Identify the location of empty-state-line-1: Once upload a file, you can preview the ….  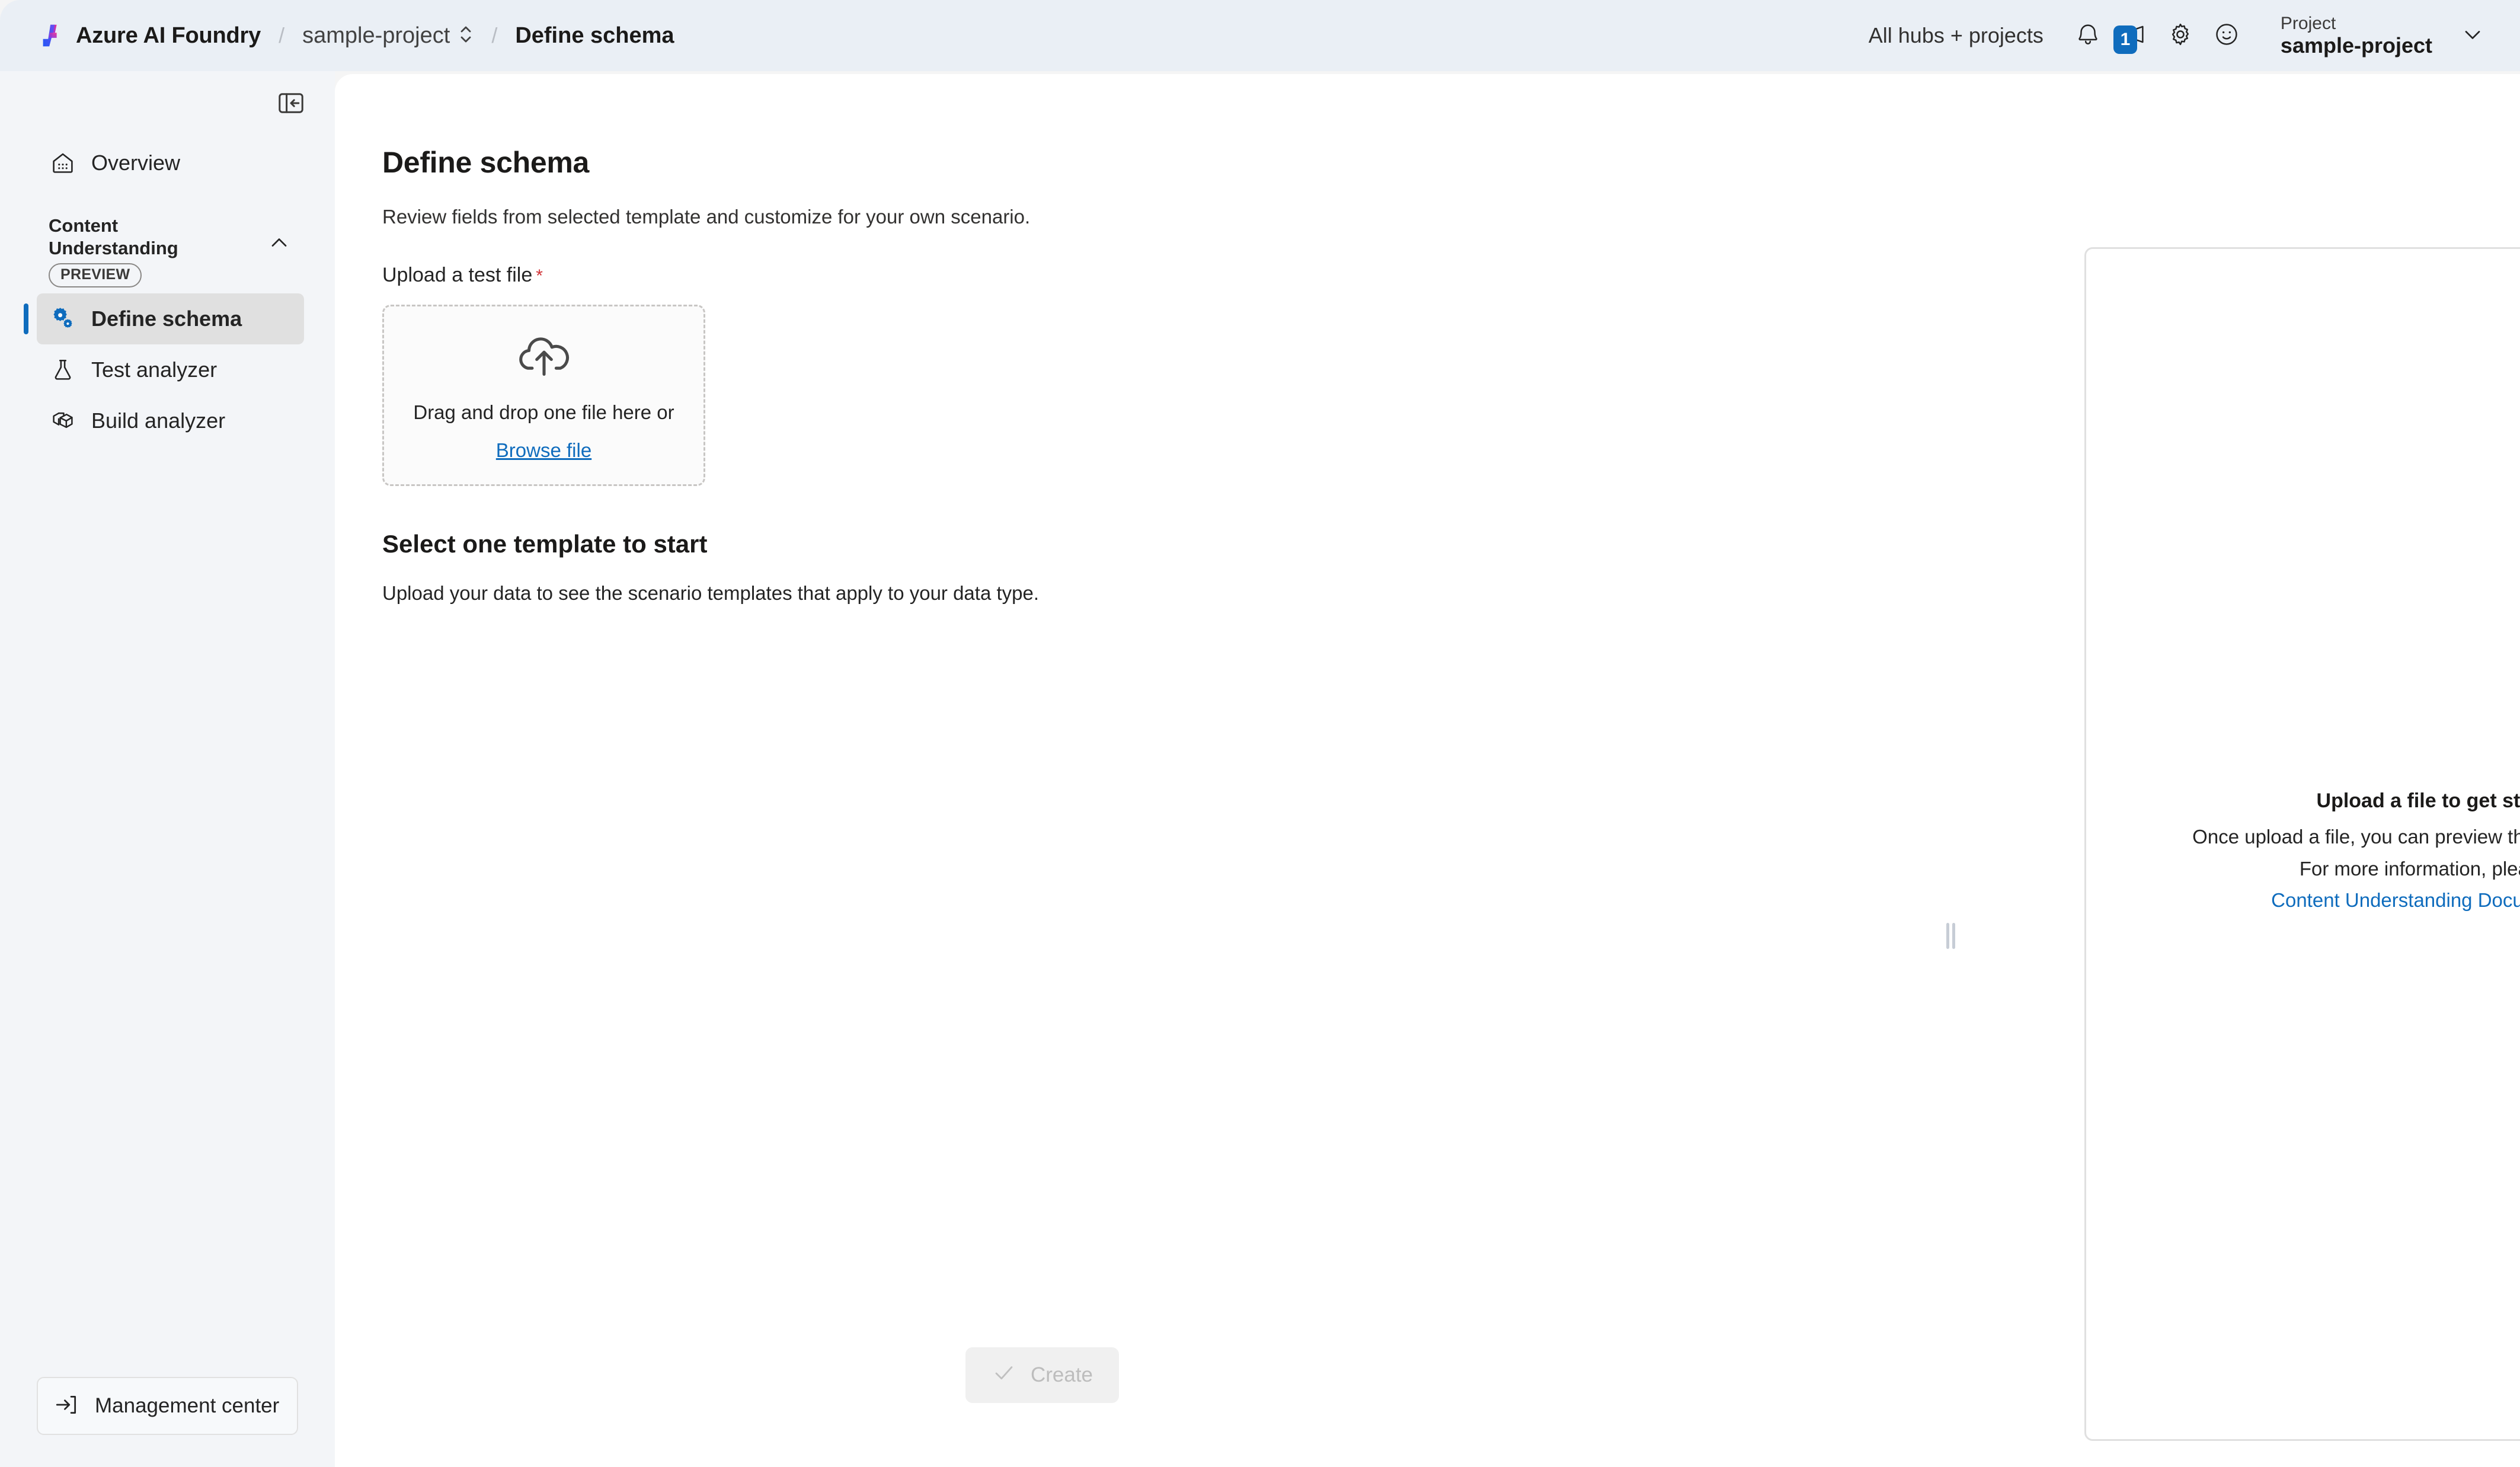
(2356, 837).